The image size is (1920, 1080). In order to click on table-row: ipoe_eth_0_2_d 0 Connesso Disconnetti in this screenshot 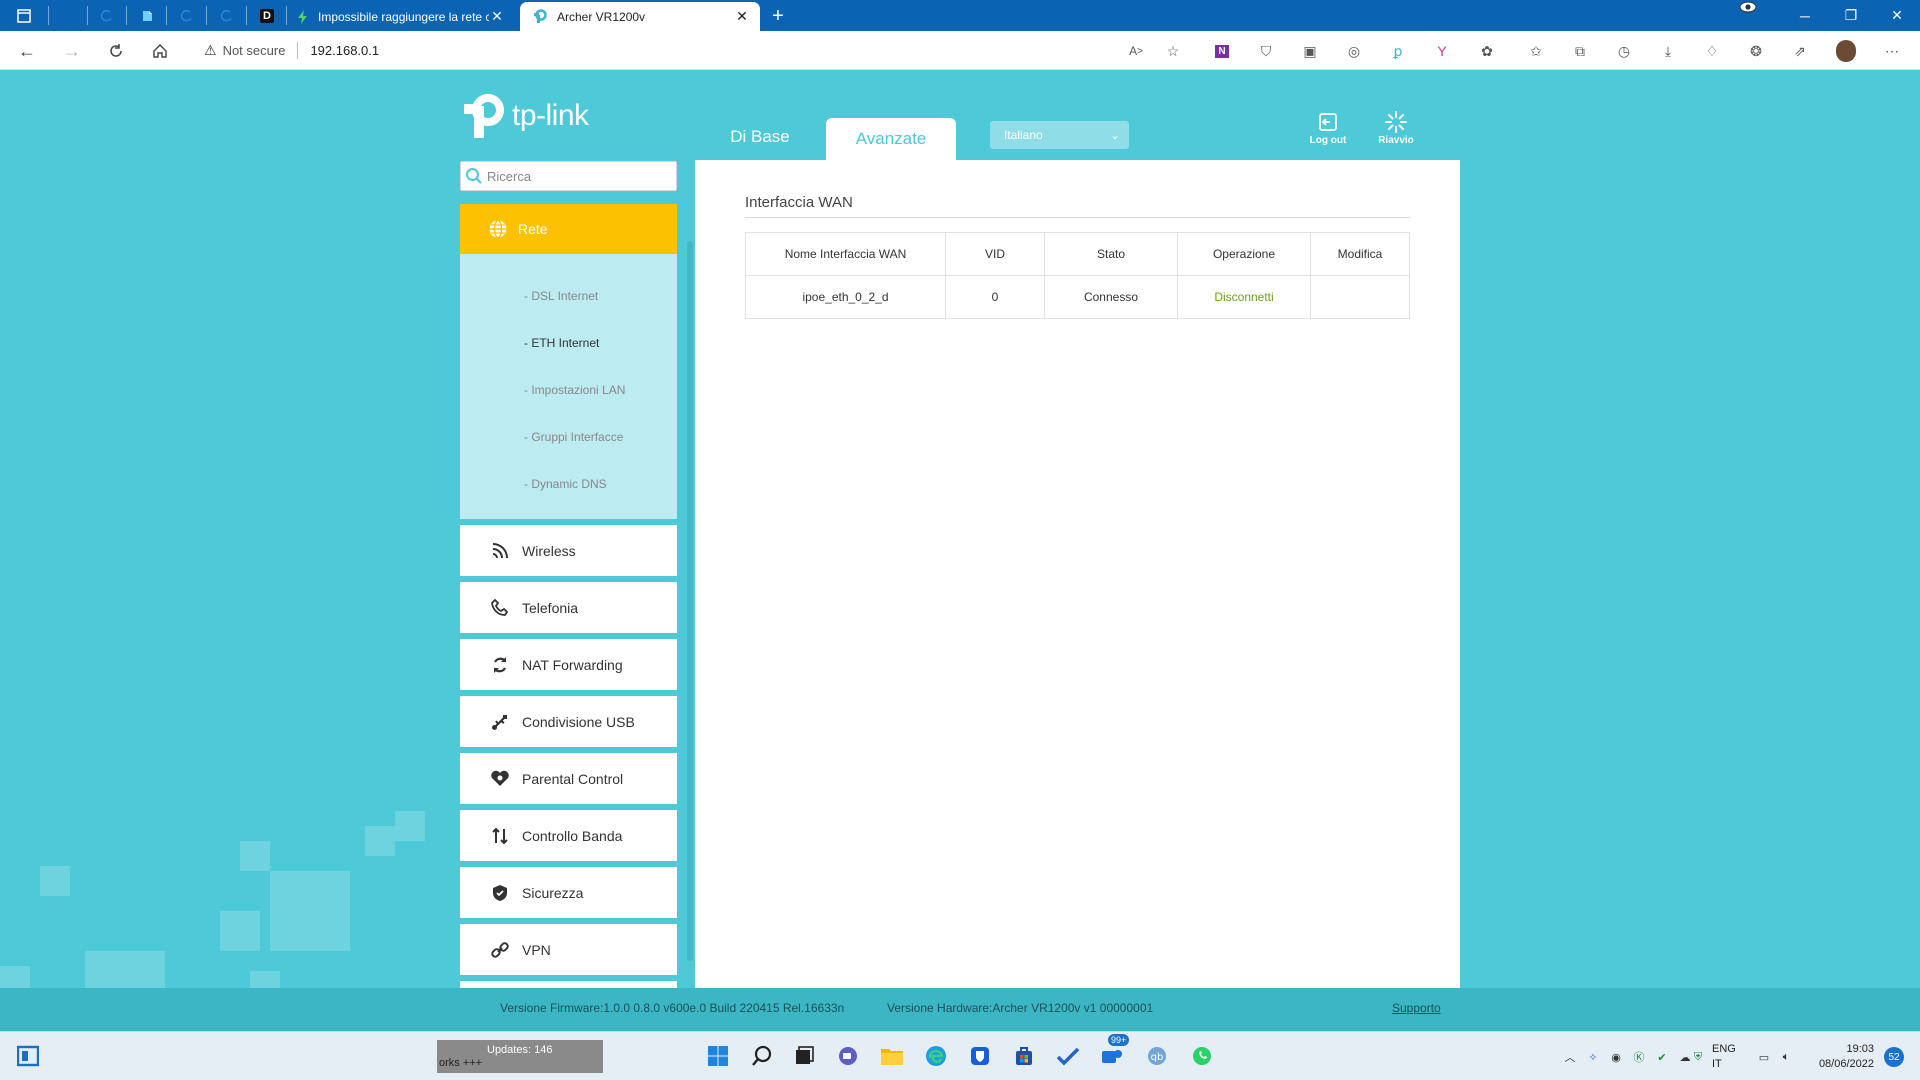, I will do `click(1077, 297)`.